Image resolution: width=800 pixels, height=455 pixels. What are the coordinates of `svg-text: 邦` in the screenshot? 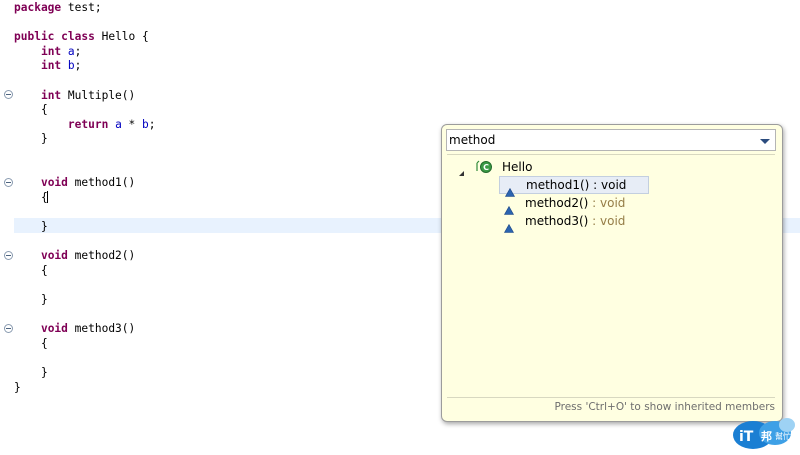 It's located at (766, 436).